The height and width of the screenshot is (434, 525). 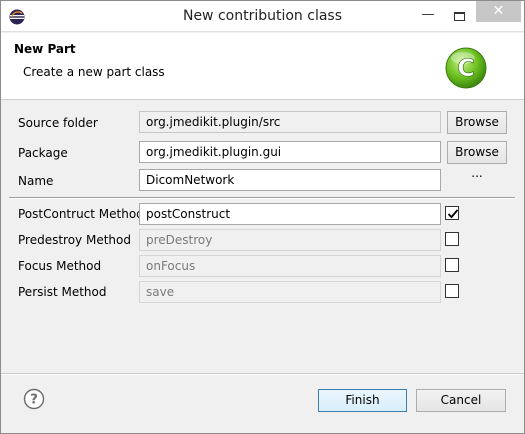 What do you see at coordinates (290, 240) in the screenshot?
I see `predestroy-field: preDestroy` at bounding box center [290, 240].